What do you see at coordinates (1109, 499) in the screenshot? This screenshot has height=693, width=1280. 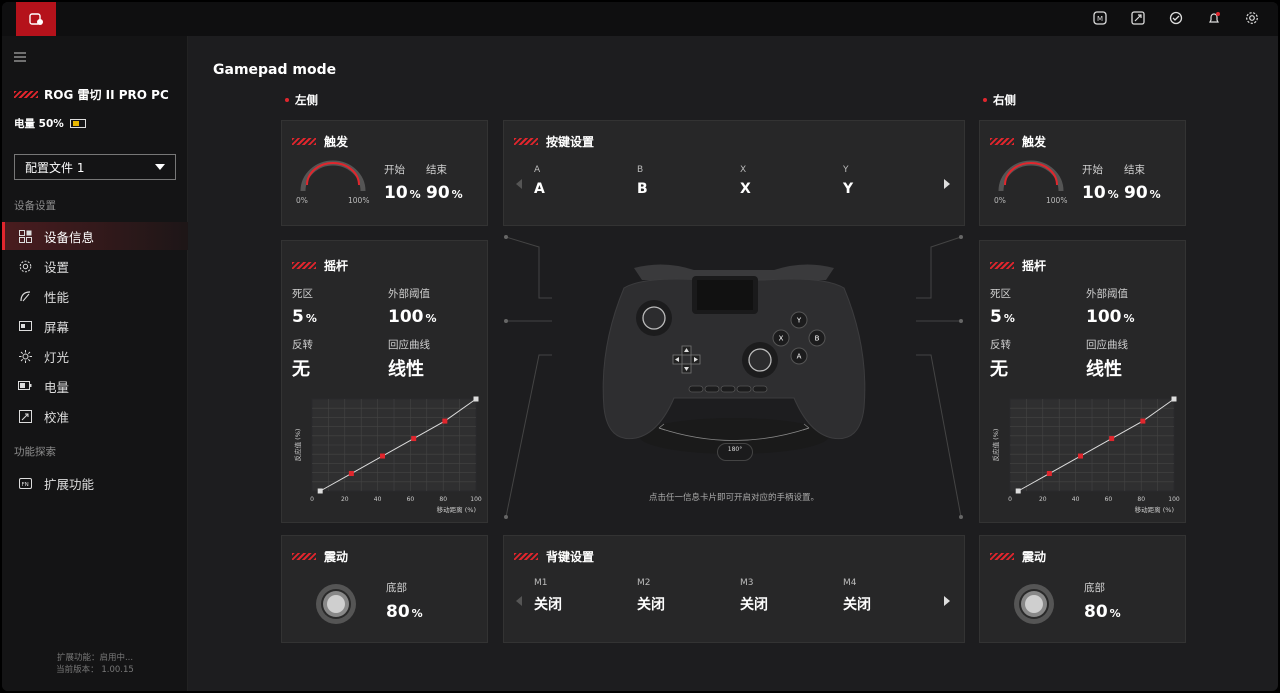 I see `x-tick-label: 60` at bounding box center [1109, 499].